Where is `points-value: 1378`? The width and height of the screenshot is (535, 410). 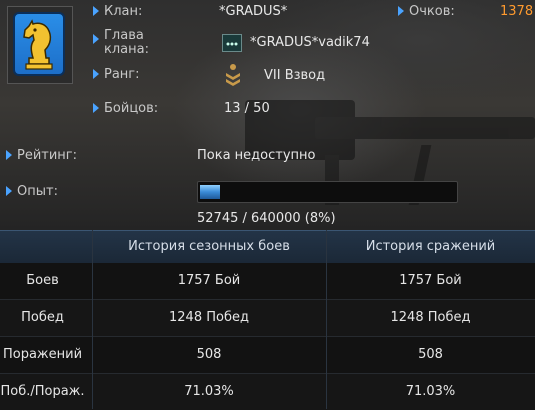 points-value: 1378 is located at coordinates (517, 11).